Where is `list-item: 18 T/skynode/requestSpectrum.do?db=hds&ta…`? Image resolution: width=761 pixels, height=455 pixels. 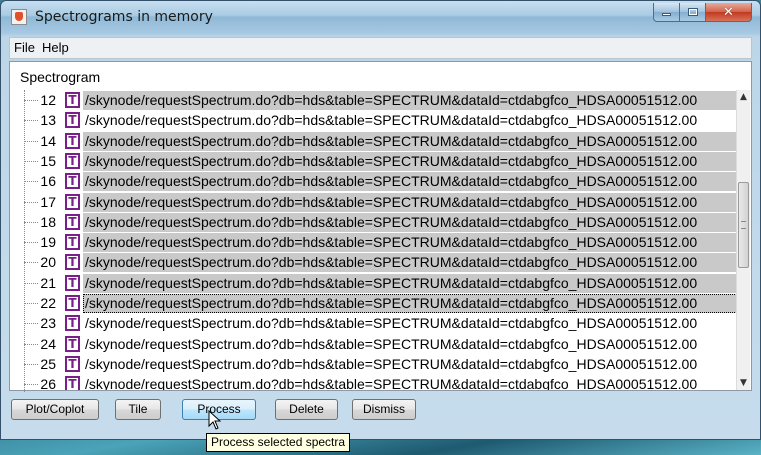
list-item: 18 T/skynode/requestSpectrum.do?db=hds&ta… is located at coordinates (374, 222).